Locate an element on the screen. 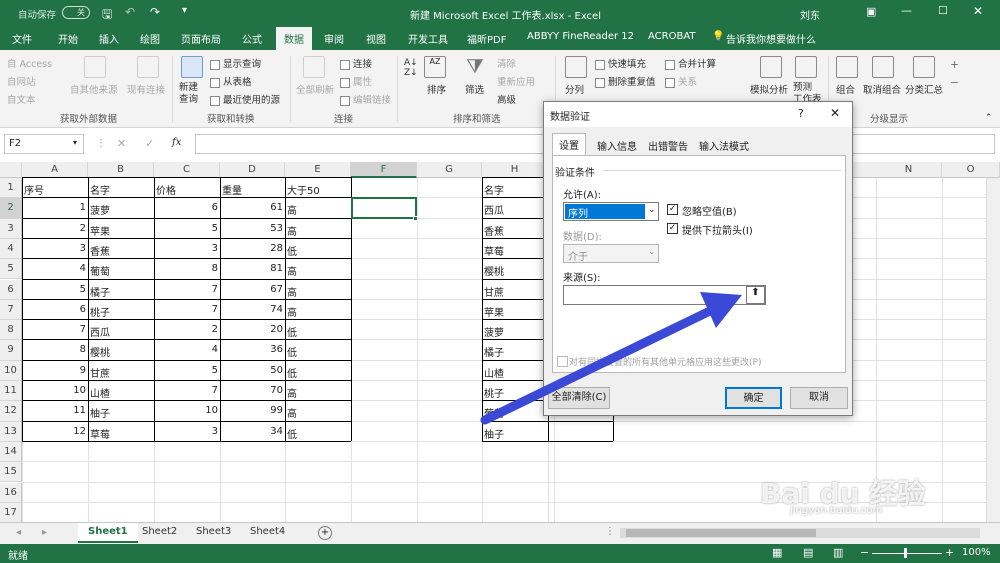  status-bar: 就绪 ▦ ▤ ▥ − + 100% is located at coordinates (500, 553).